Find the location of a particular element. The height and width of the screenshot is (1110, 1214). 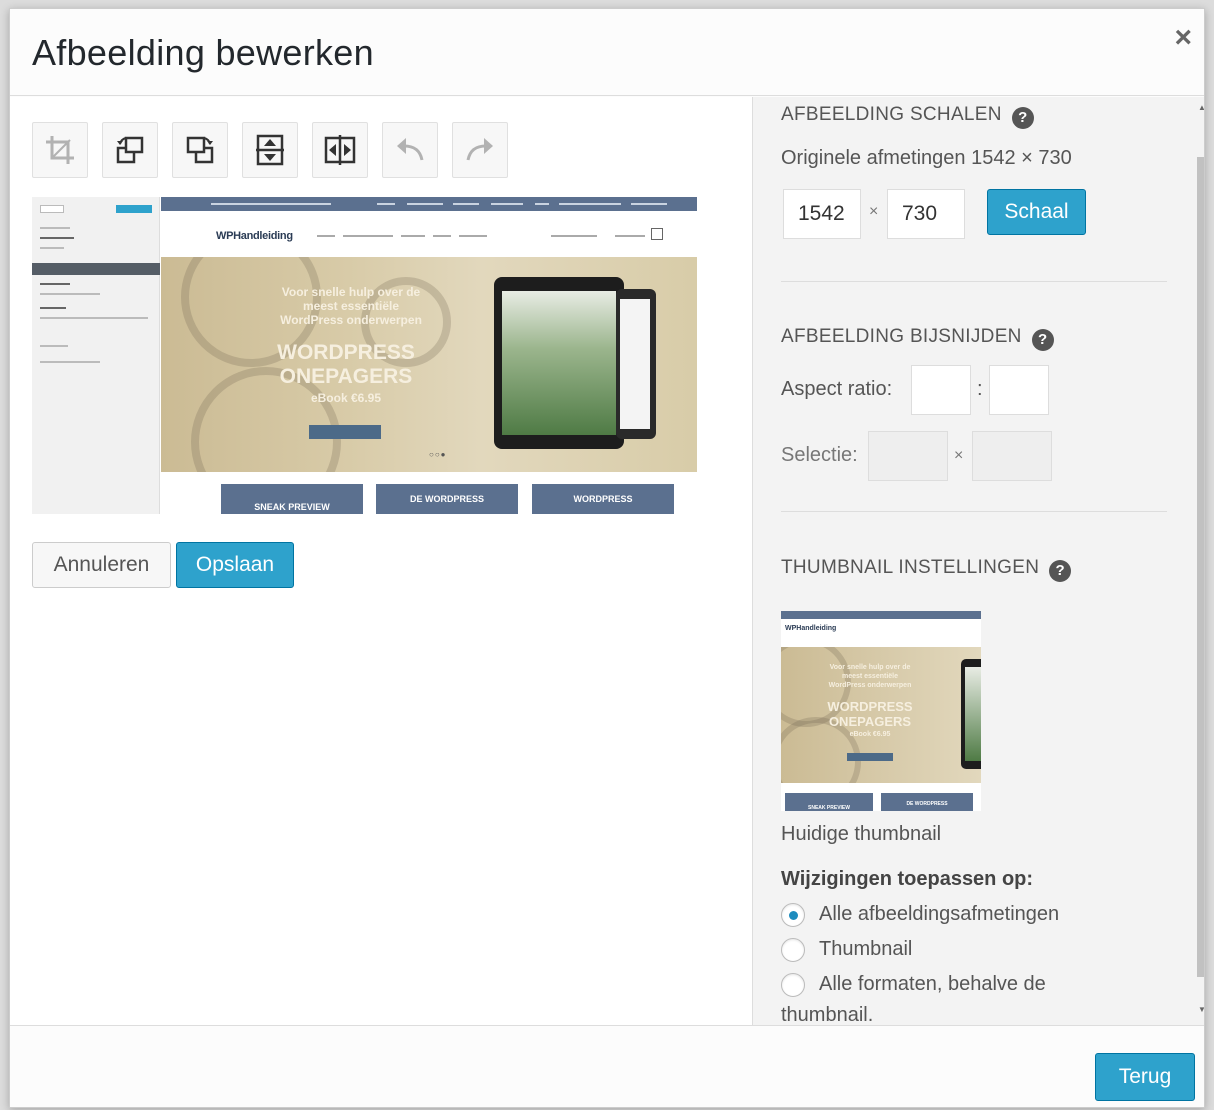

scale-width-input is located at coordinates (822, 214).